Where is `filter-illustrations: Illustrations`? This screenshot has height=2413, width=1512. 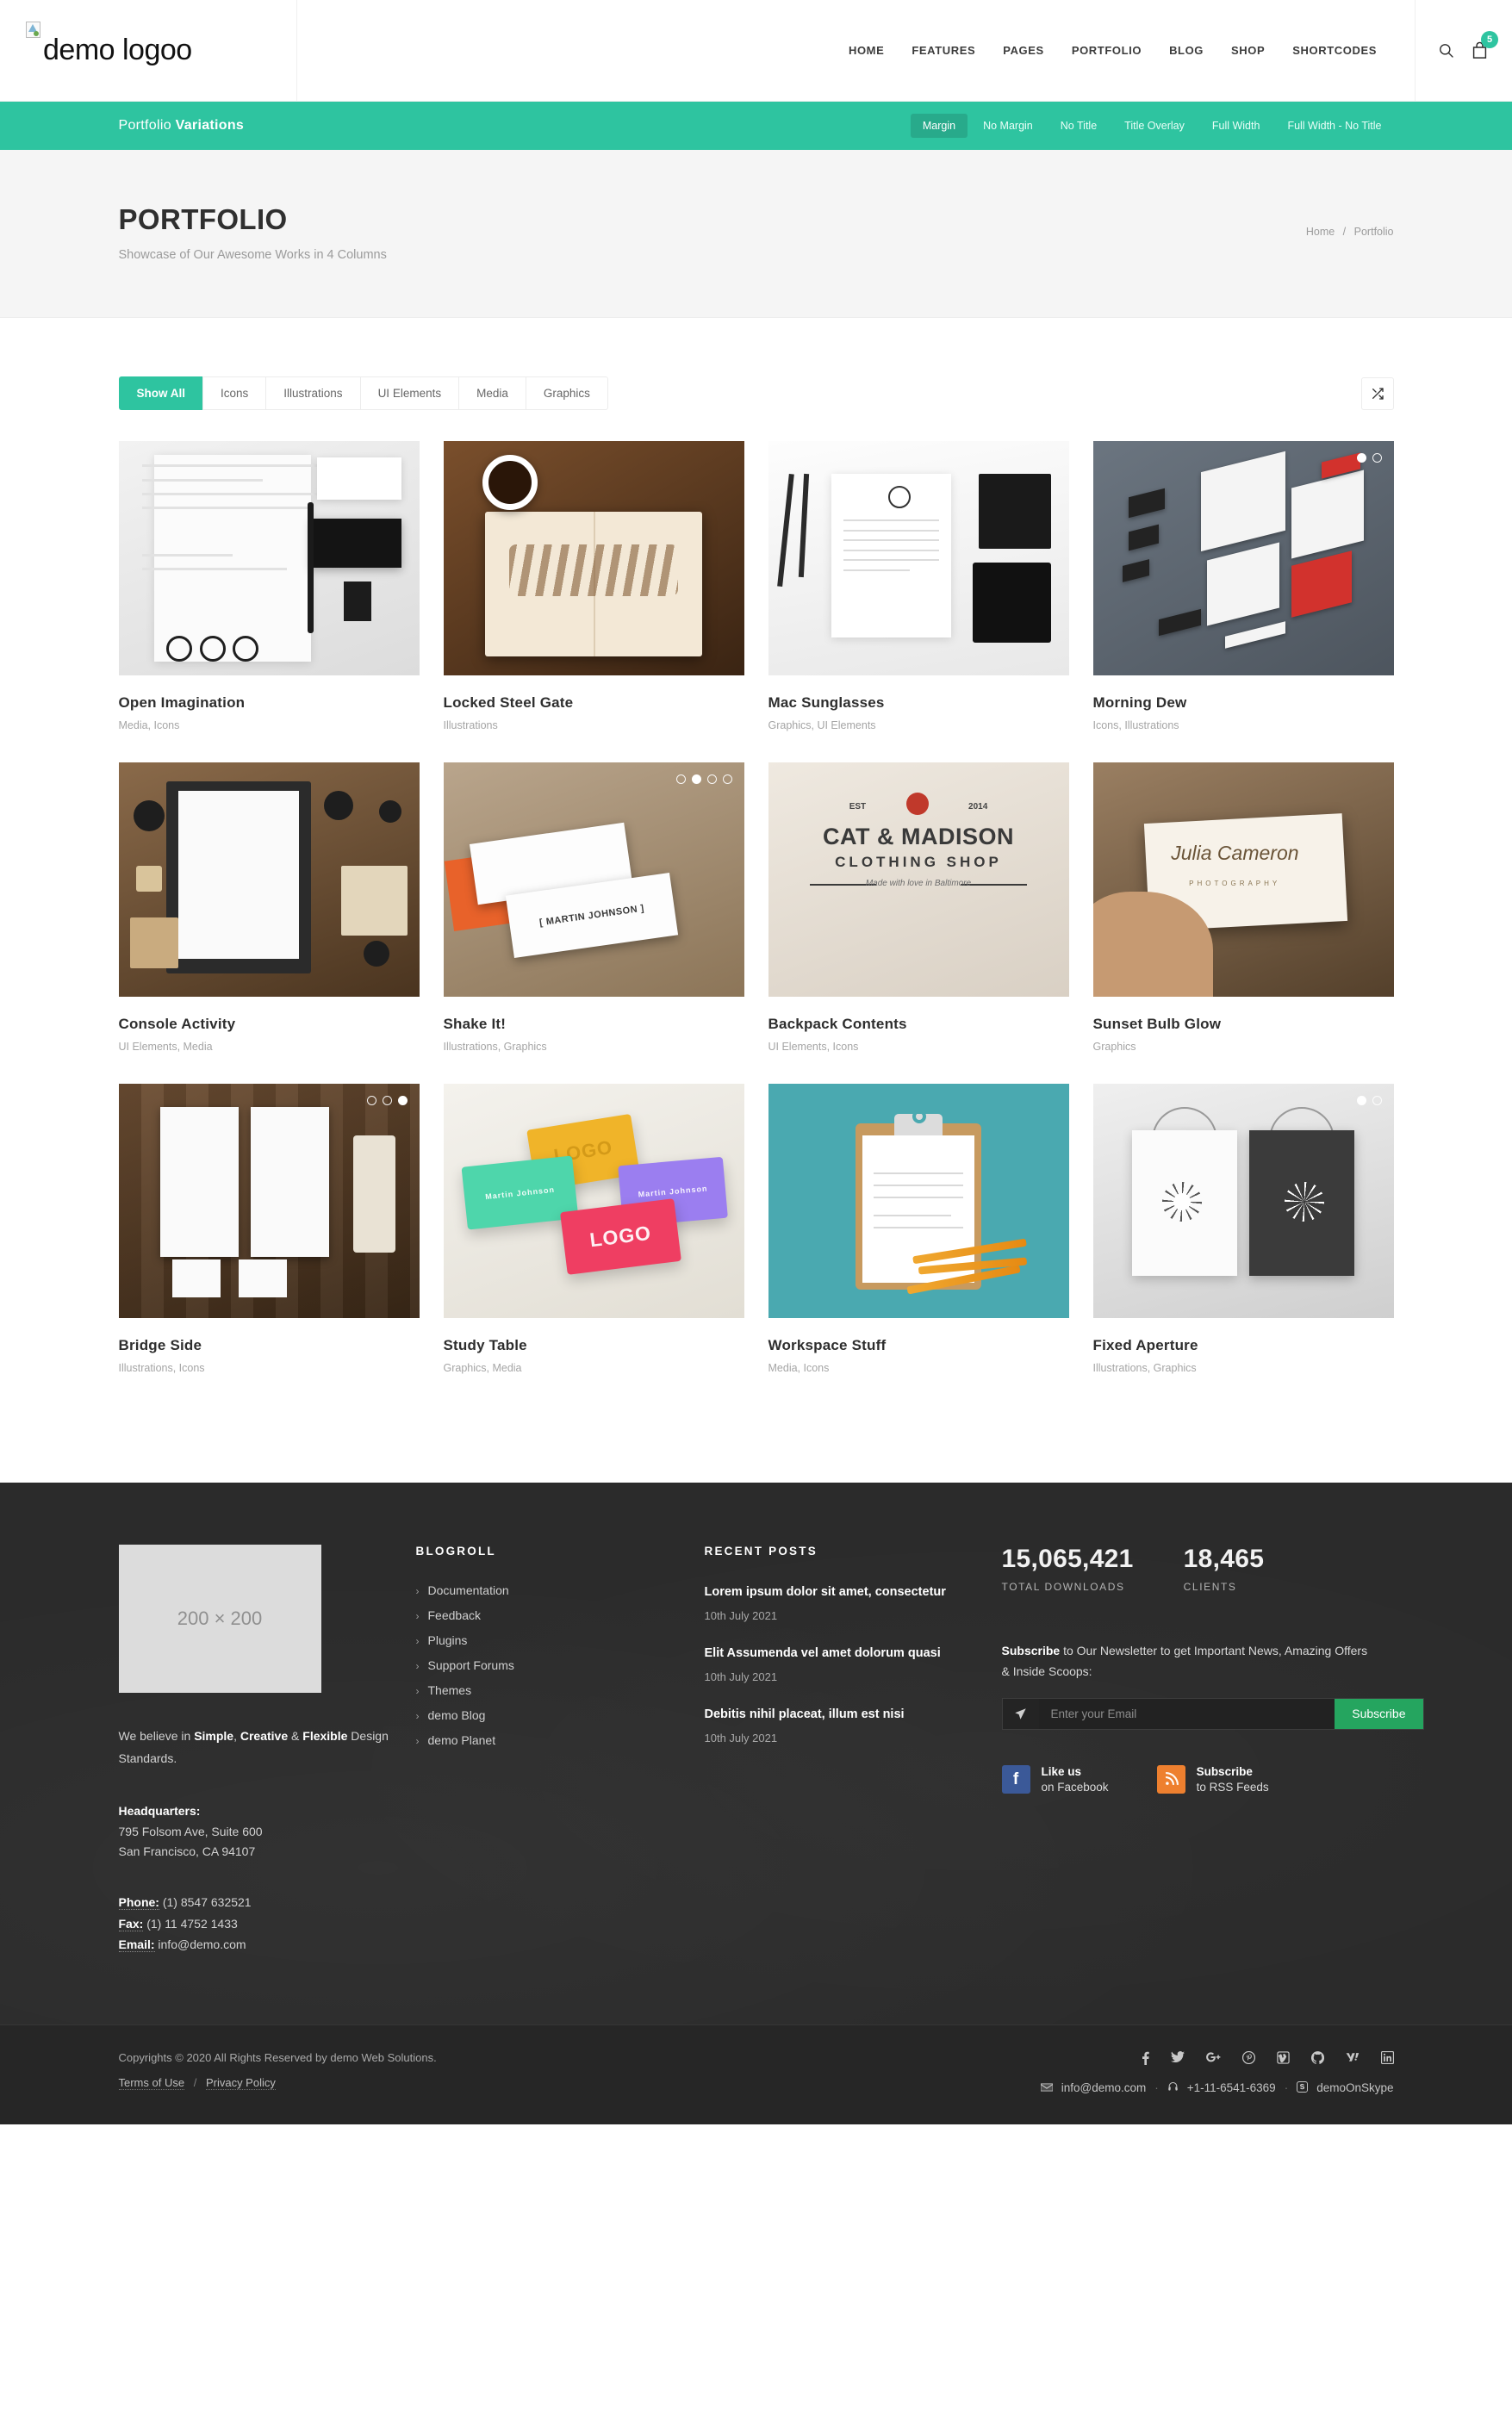 filter-illustrations: Illustrations is located at coordinates (313, 393).